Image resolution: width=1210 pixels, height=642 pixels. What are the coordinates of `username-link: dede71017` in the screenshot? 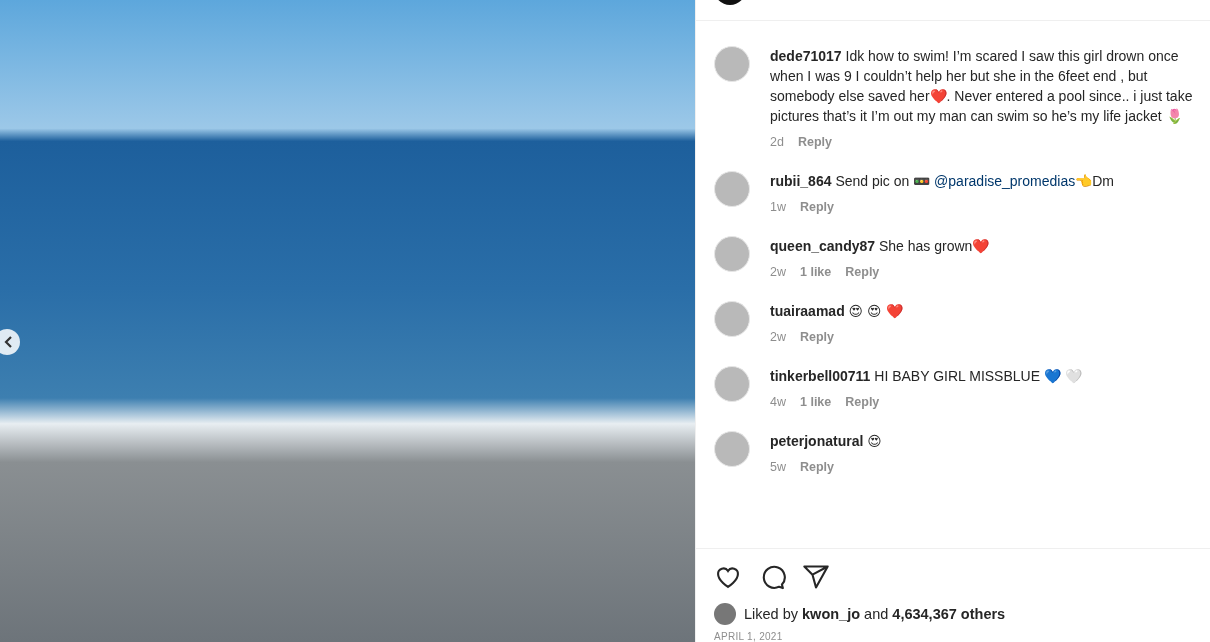 It's located at (806, 56).